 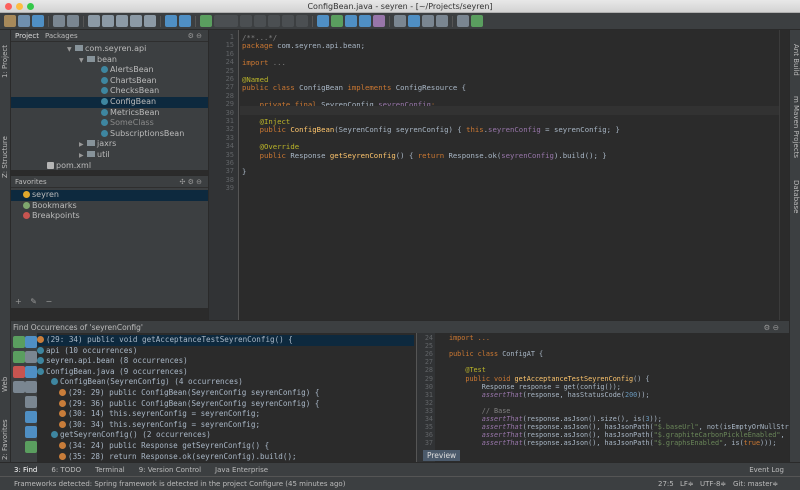 What do you see at coordinates (170, 470) in the screenshot?
I see `tab-version-control: 9: Version Control` at bounding box center [170, 470].